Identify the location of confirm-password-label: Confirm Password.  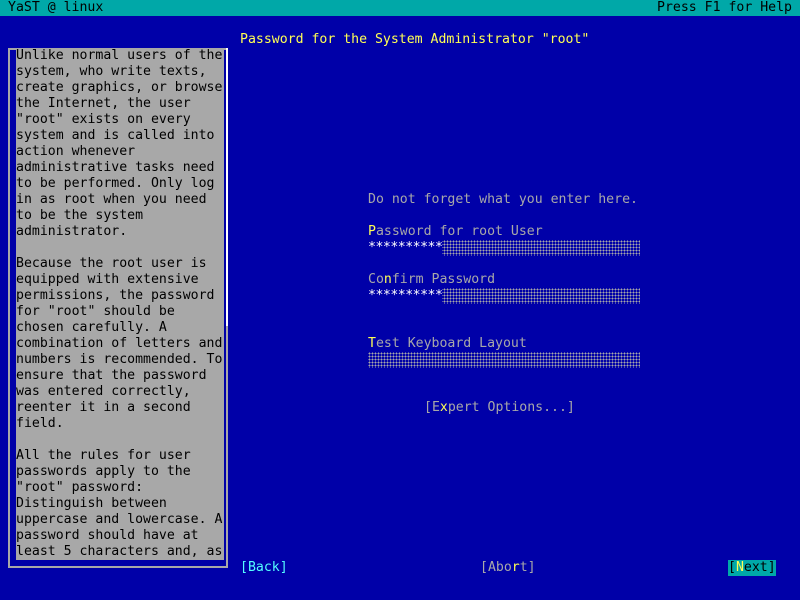
(431, 280).